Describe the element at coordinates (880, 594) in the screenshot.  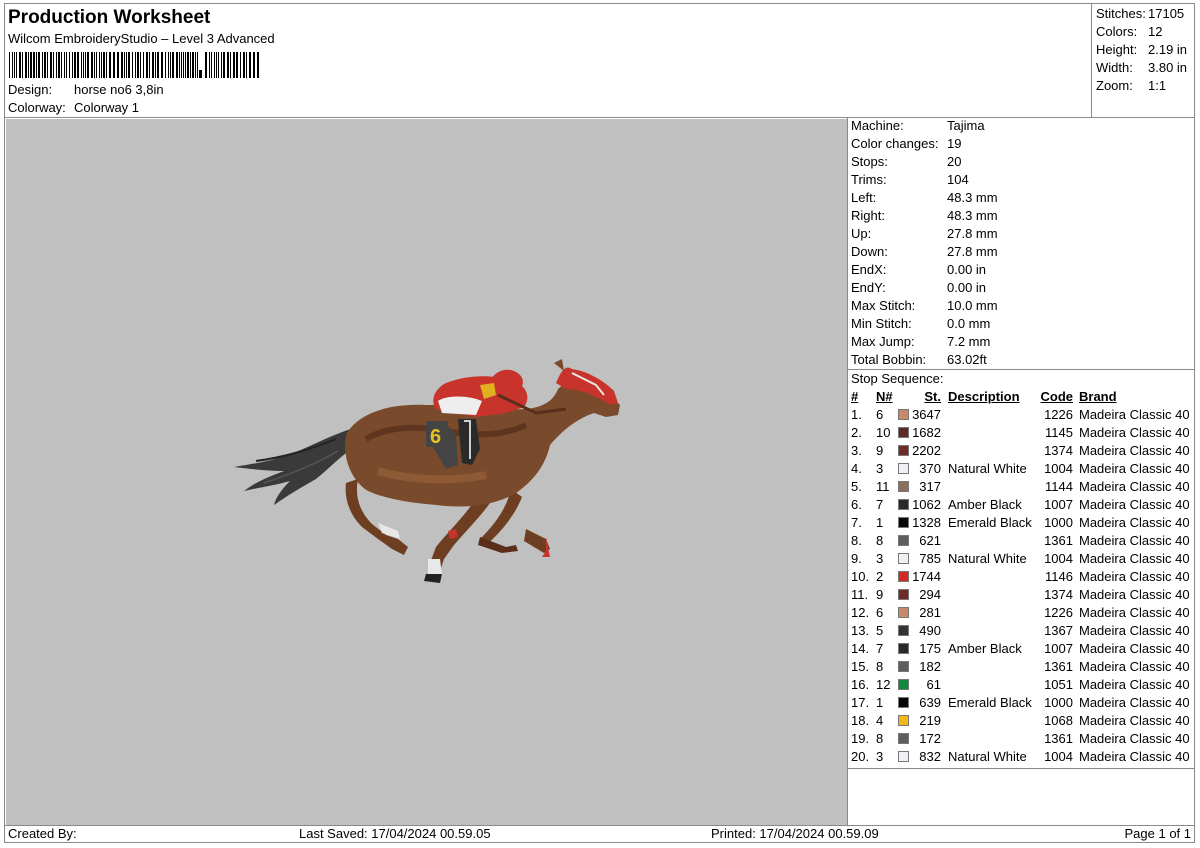
I see `row-needle: 9` at that location.